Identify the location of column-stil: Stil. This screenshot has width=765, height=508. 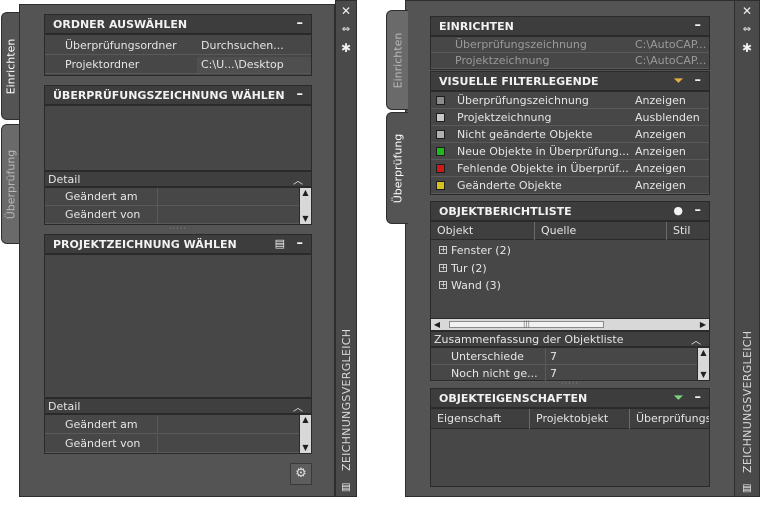
(688, 231).